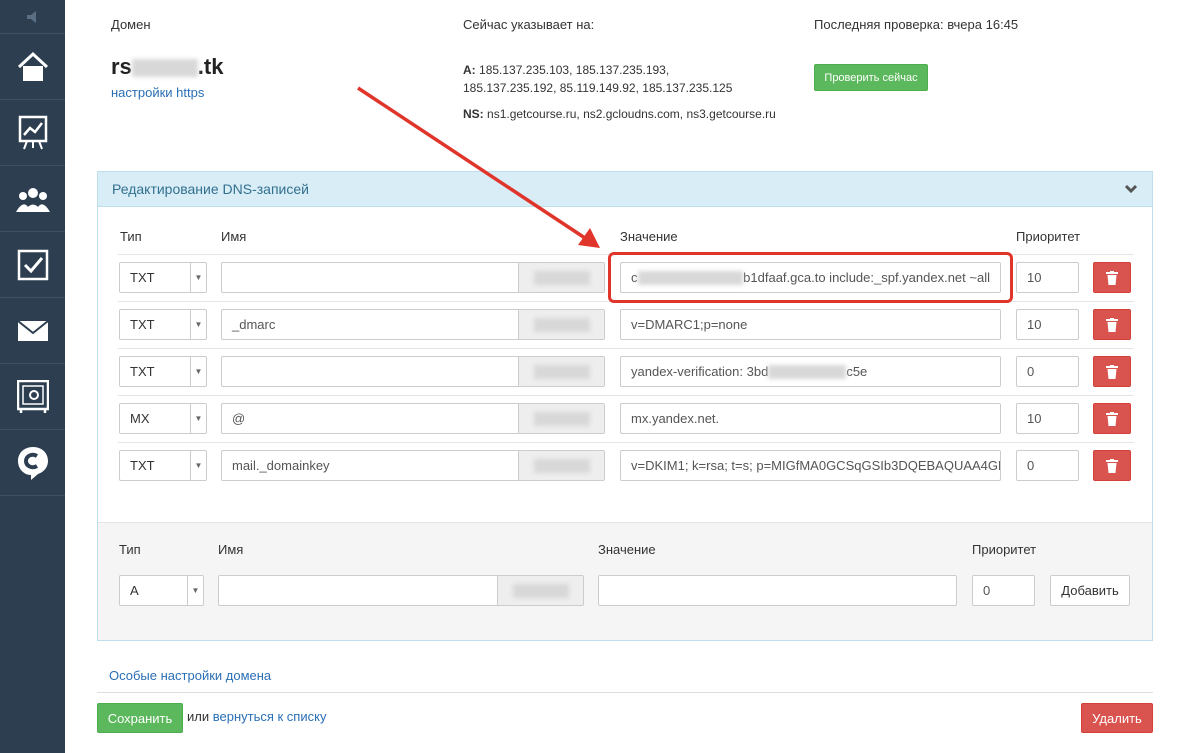 This screenshot has width=1200, height=753. I want to click on save-button: Сохранить, so click(140, 718).